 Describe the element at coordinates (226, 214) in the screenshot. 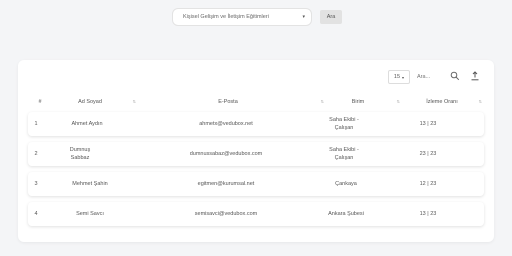

I see `row-email: semisavci@vedubox.com` at that location.